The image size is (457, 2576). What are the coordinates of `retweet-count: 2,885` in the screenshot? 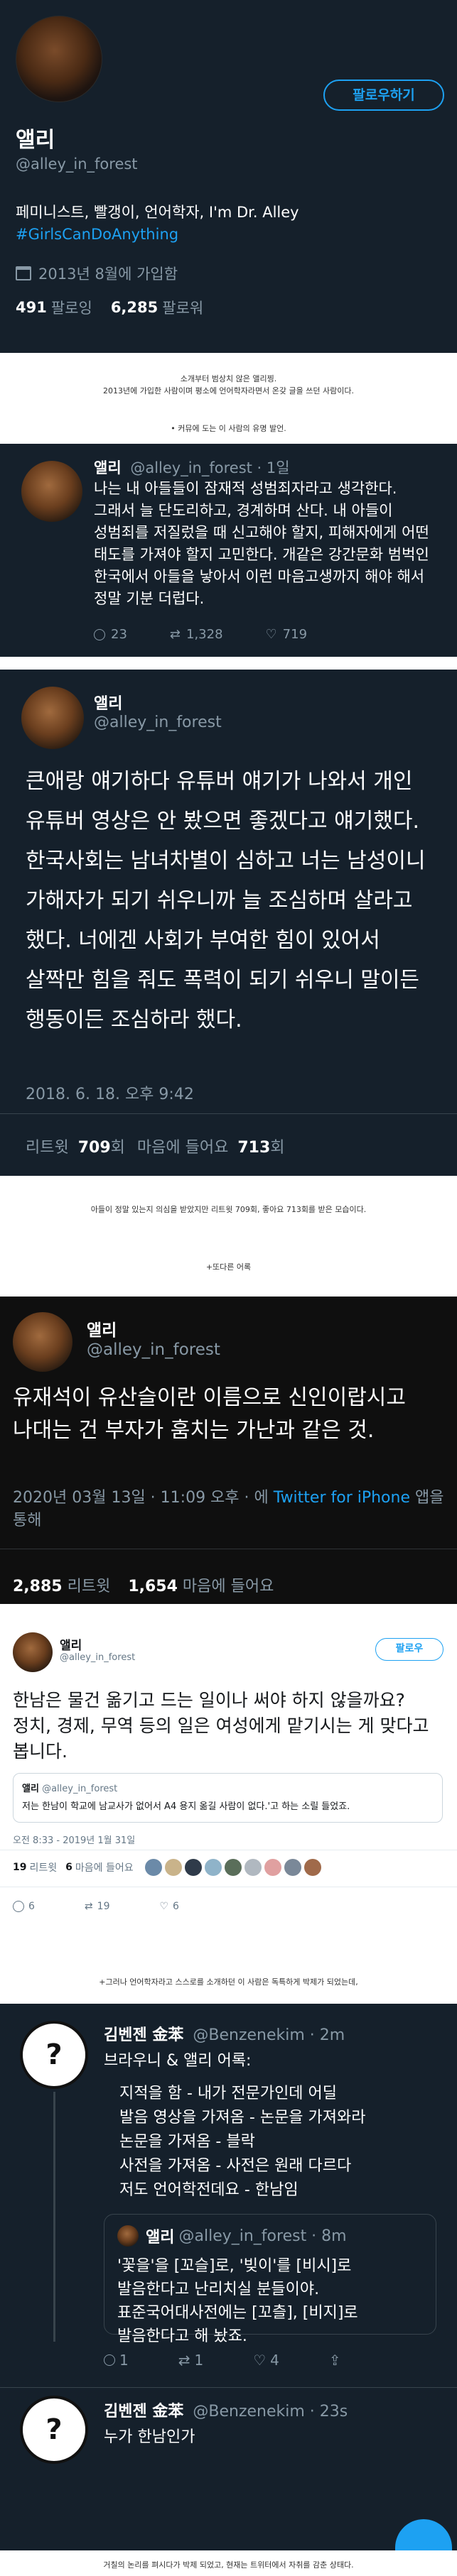 It's located at (38, 1586).